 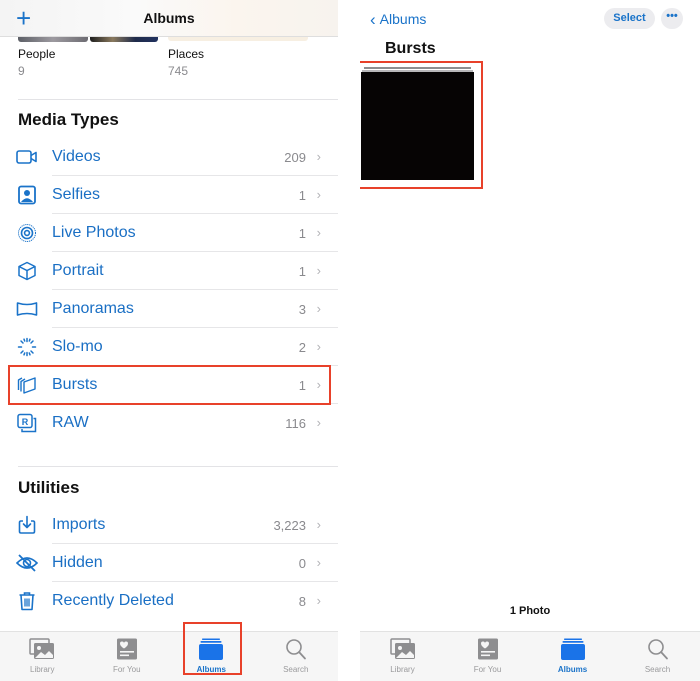 What do you see at coordinates (417, 126) in the screenshot?
I see `burst-photo` at bounding box center [417, 126].